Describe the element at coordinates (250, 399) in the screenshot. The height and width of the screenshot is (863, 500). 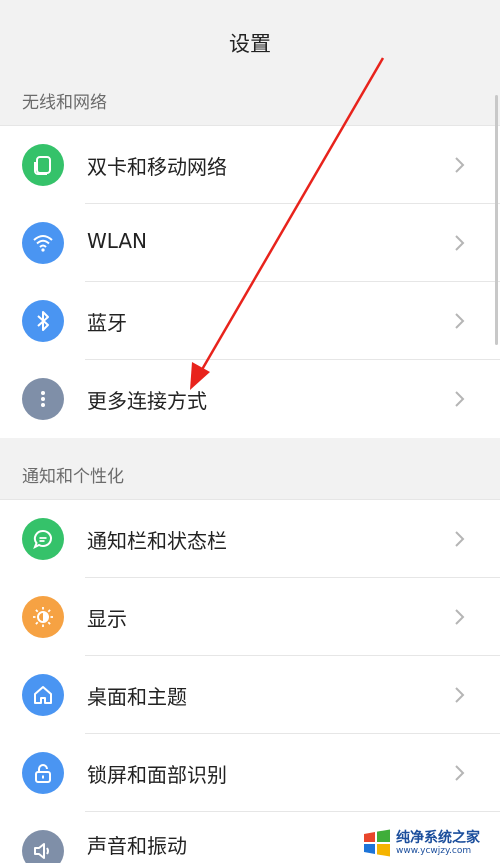
I see `settings-item-more-connections: 更多连接方式` at that location.